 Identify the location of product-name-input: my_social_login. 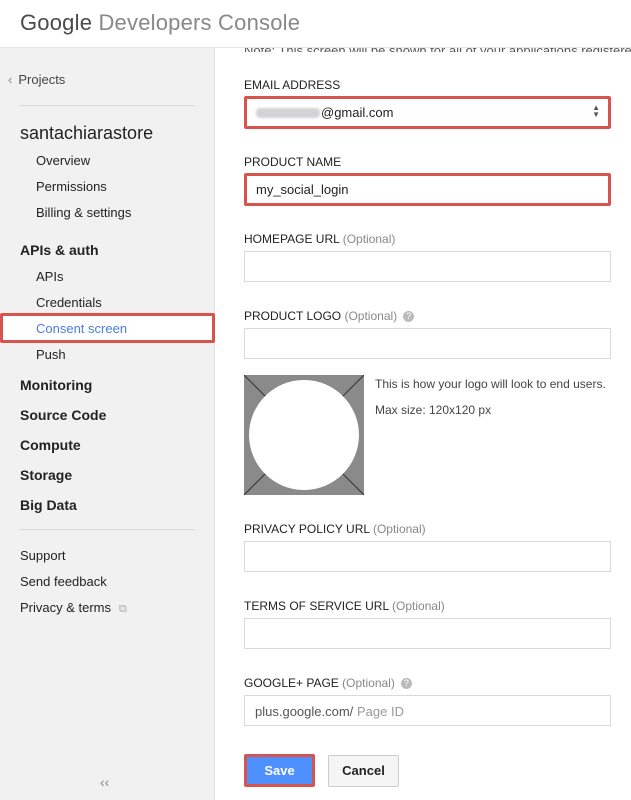
(427, 189).